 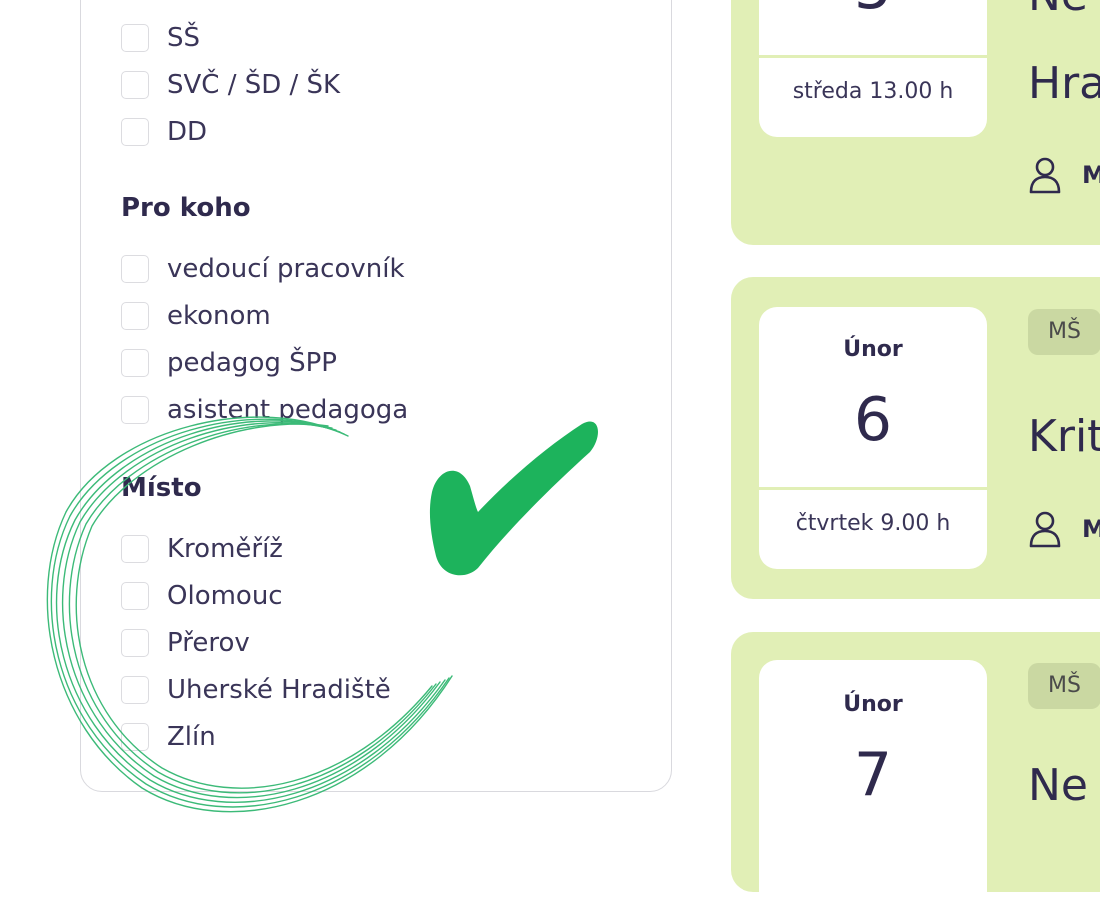 I want to click on filter-option-label: Kroměříž, so click(x=225, y=548).